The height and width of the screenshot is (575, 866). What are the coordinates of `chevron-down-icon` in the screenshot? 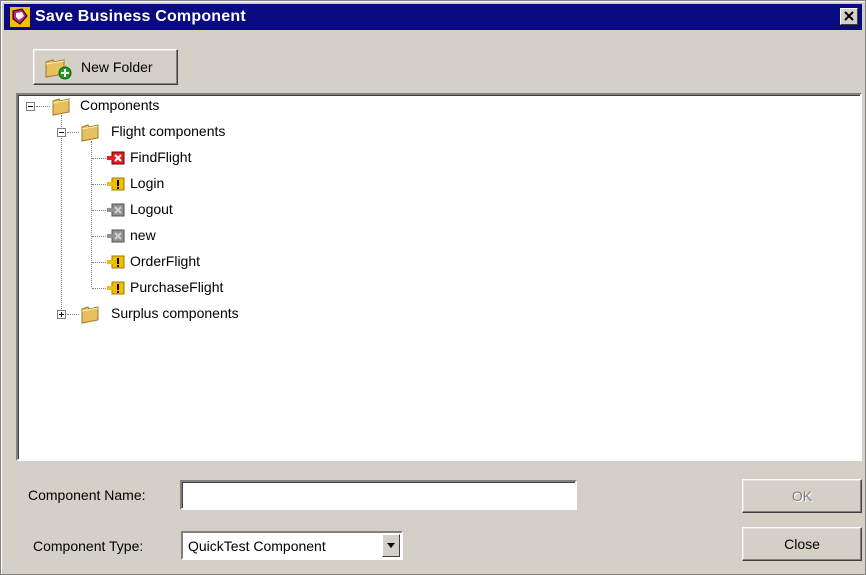 It's located at (391, 545).